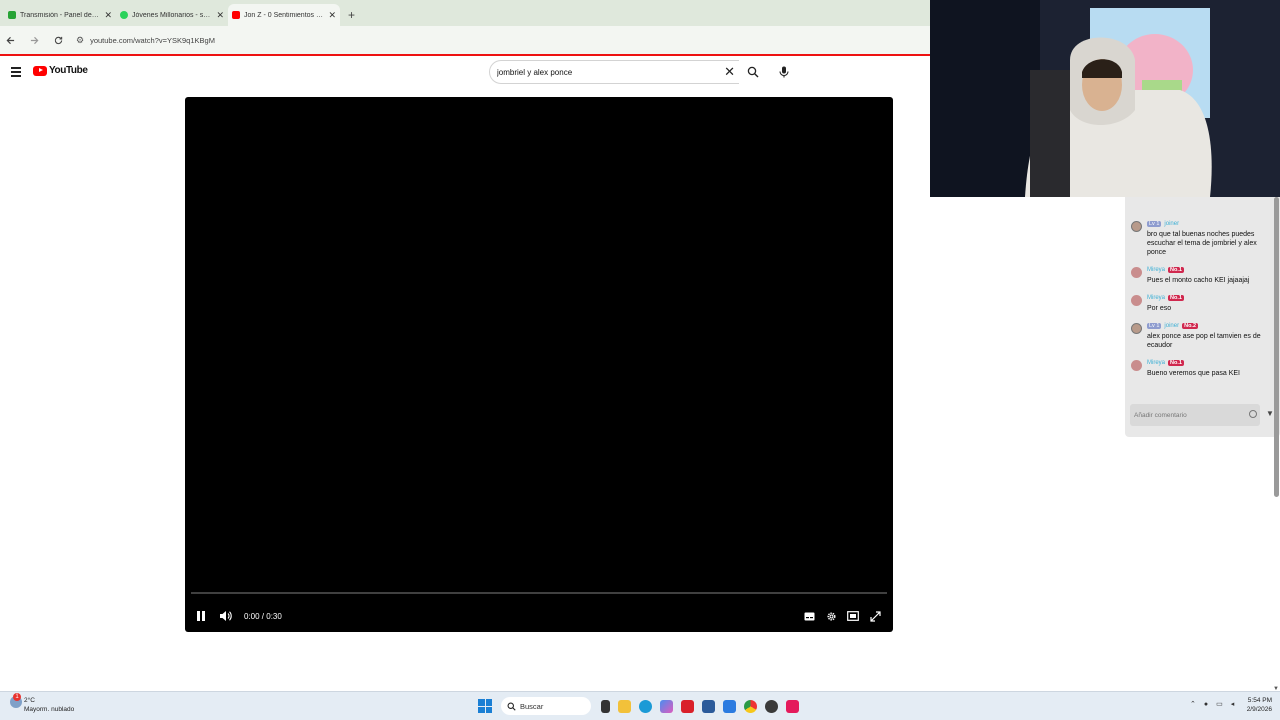 The width and height of the screenshot is (1280, 720). What do you see at coordinates (465, 73) in the screenshot?
I see `youtube-header: YouTube ✕` at bounding box center [465, 73].